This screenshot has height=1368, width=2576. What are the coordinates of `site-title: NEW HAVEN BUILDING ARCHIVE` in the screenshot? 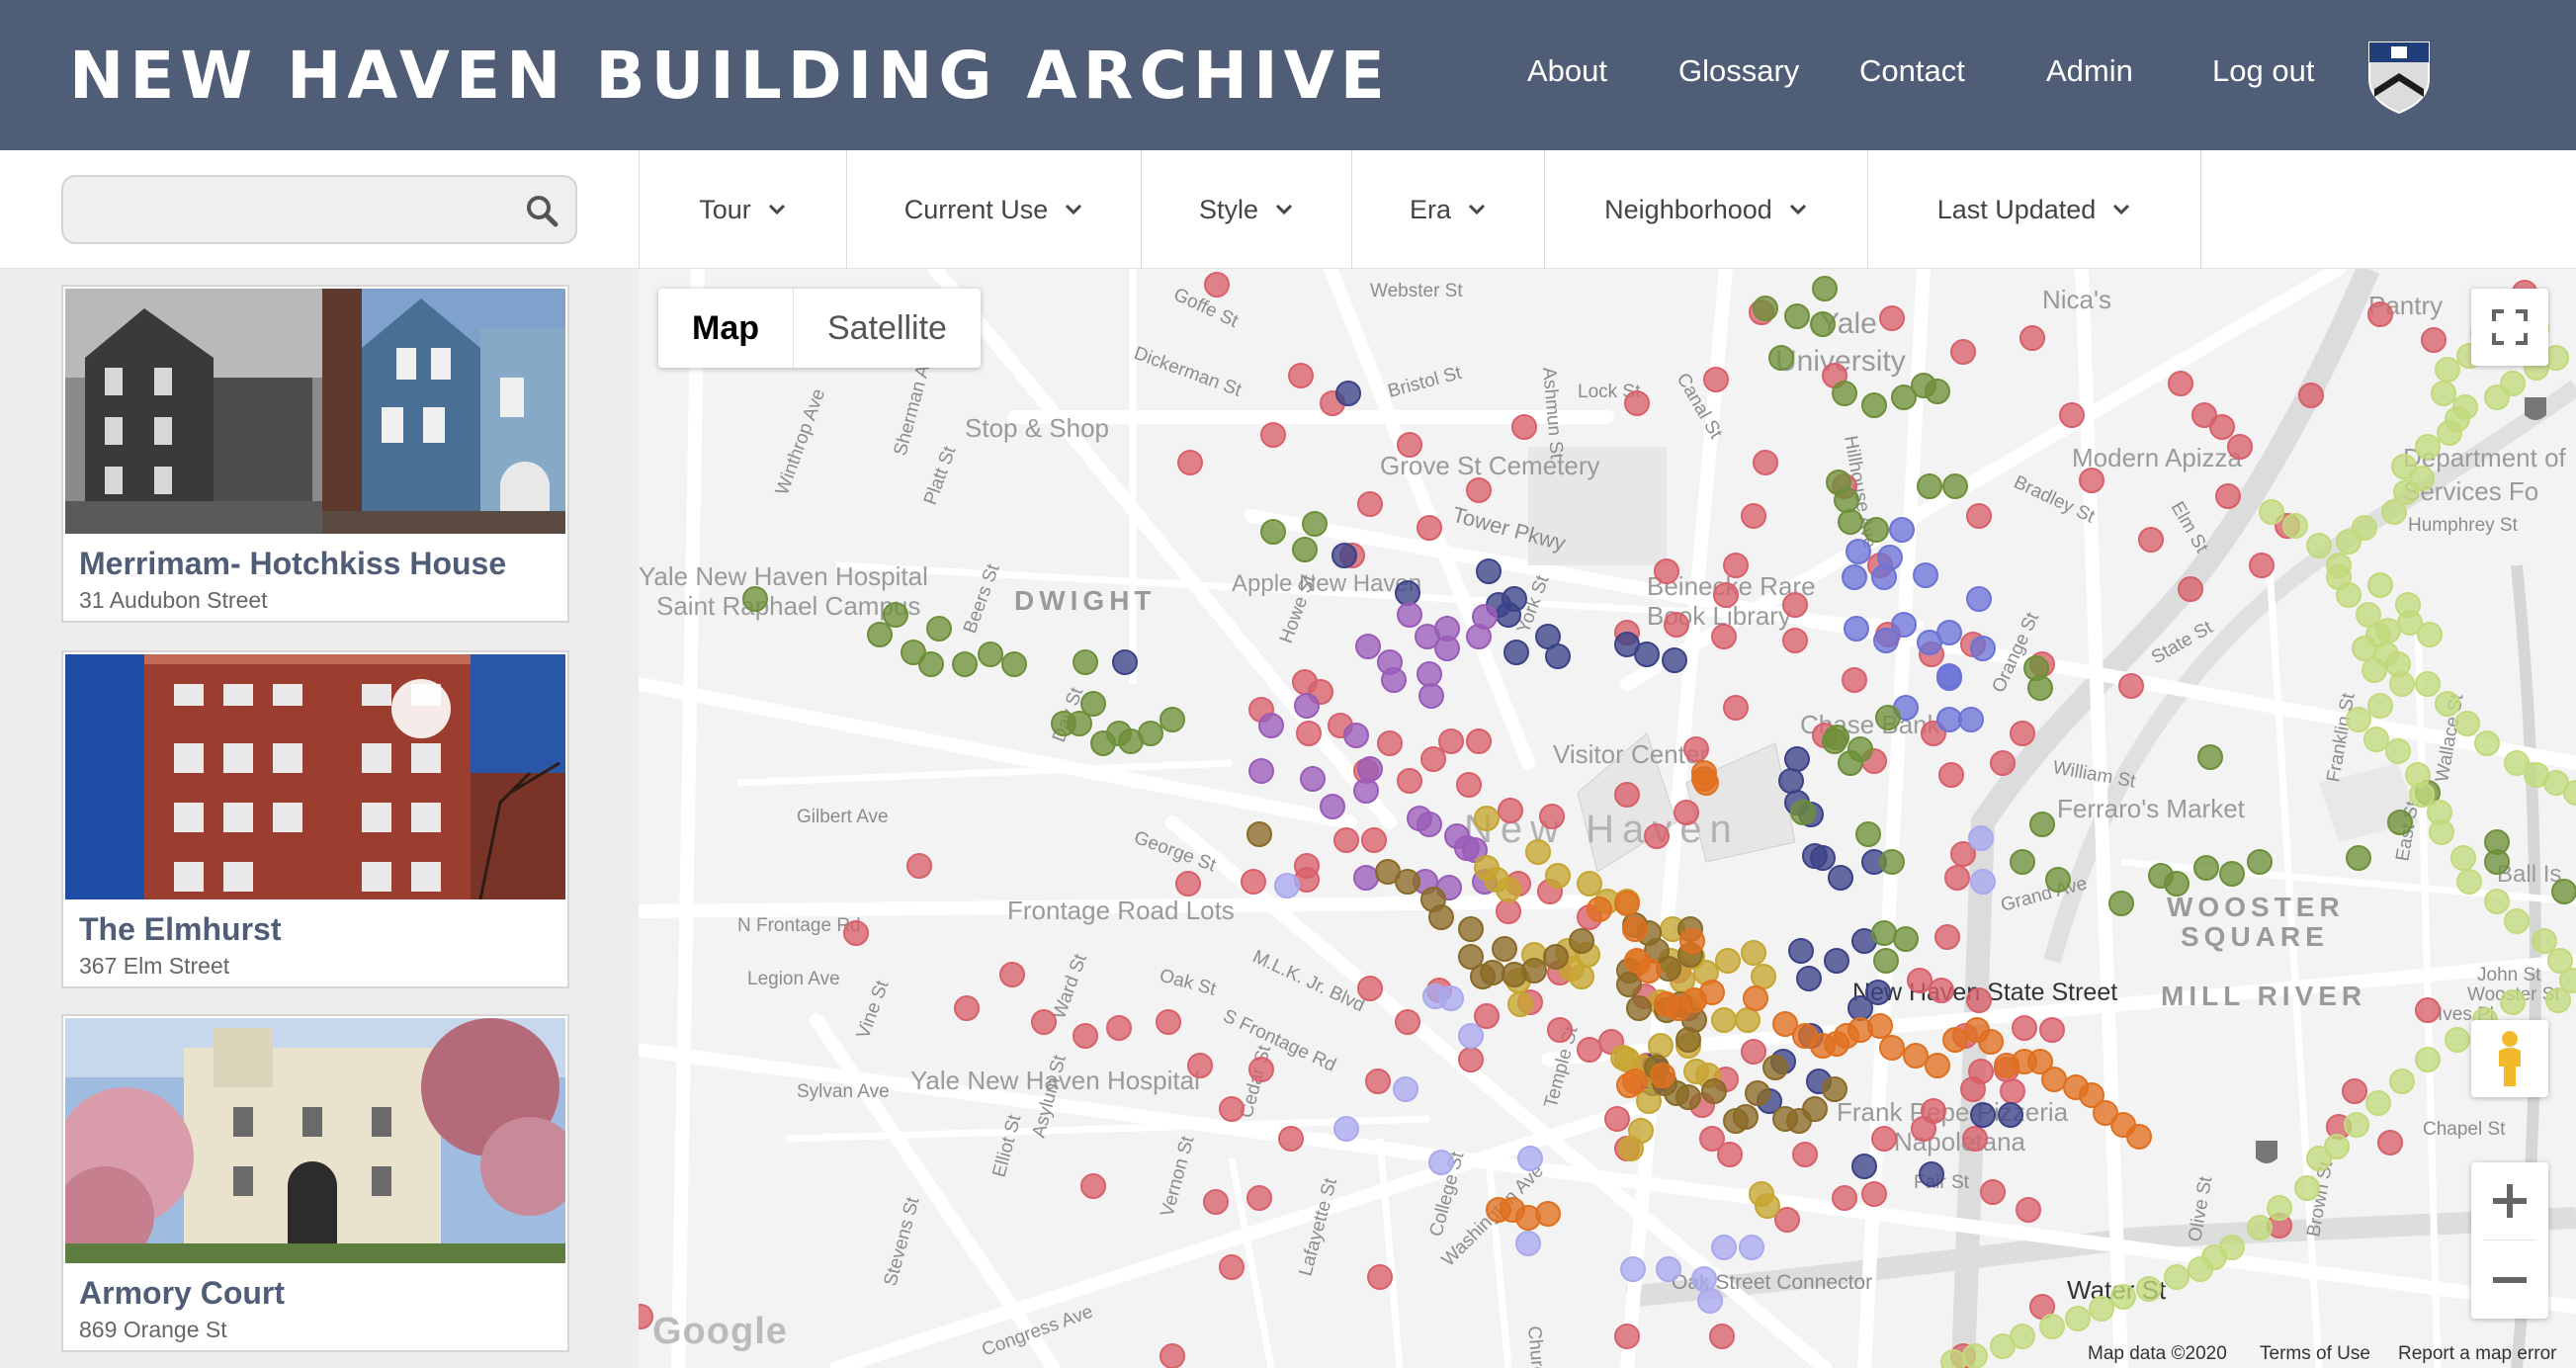 It's located at (730, 77).